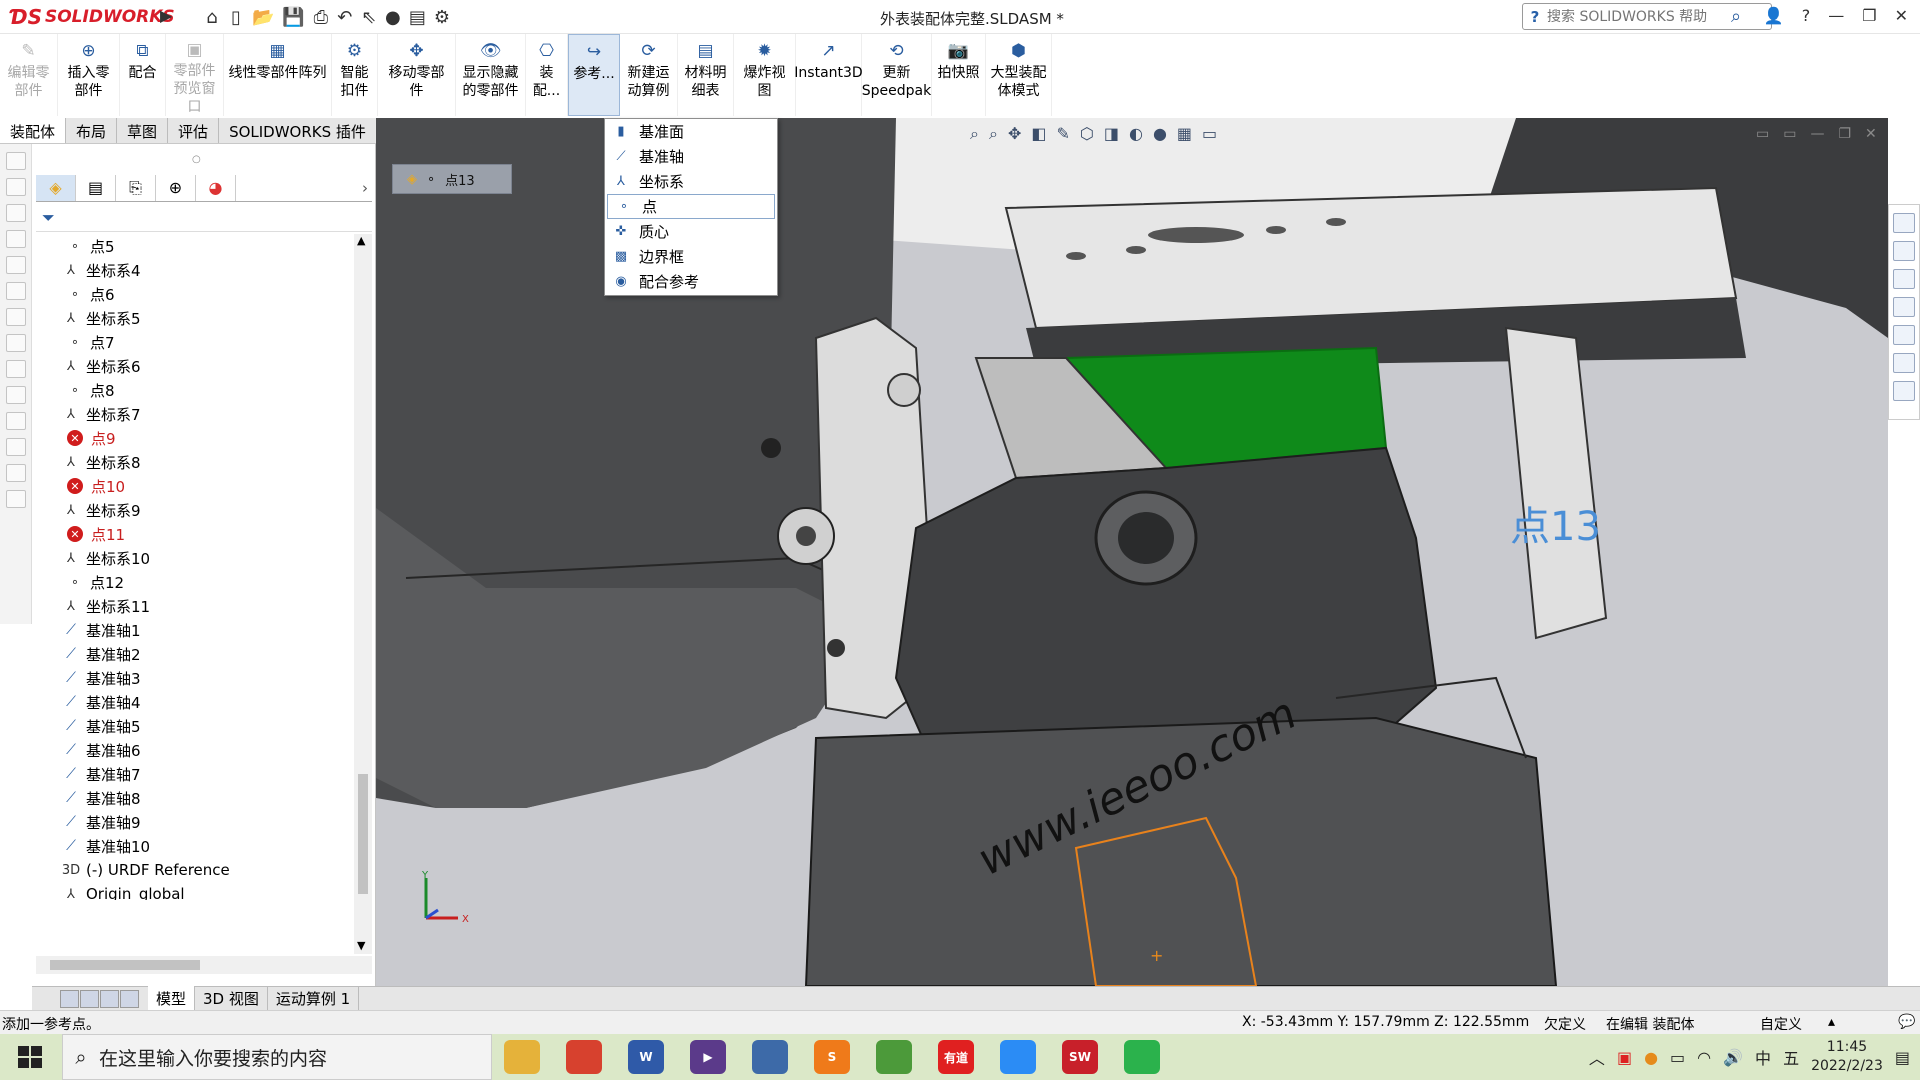 The image size is (1920, 1080). I want to click on section-view-icon: ◧, so click(1038, 134).